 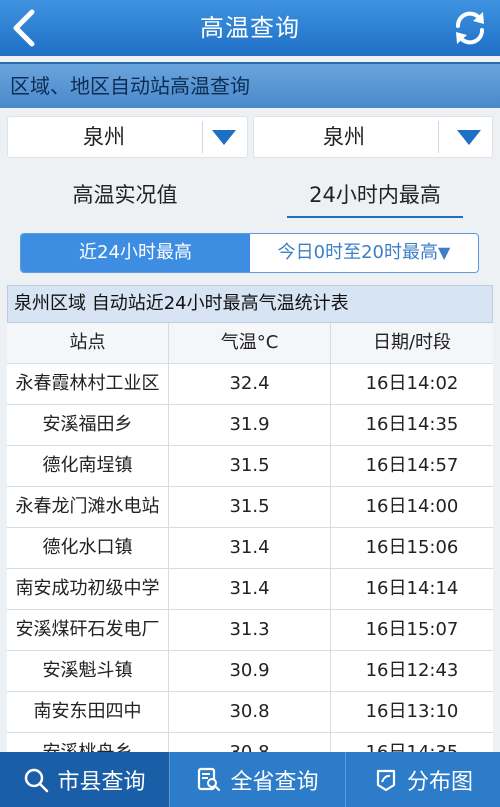 What do you see at coordinates (37, 780) in the screenshot?
I see `search-icon` at bounding box center [37, 780].